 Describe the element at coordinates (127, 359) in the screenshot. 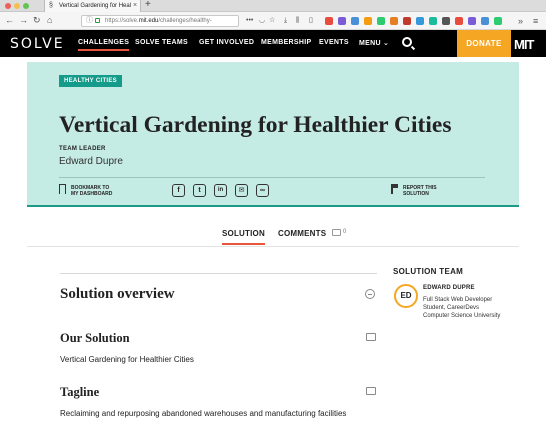

I see `our-solution-text: Vertical Gardening for Healthier Cities` at that location.